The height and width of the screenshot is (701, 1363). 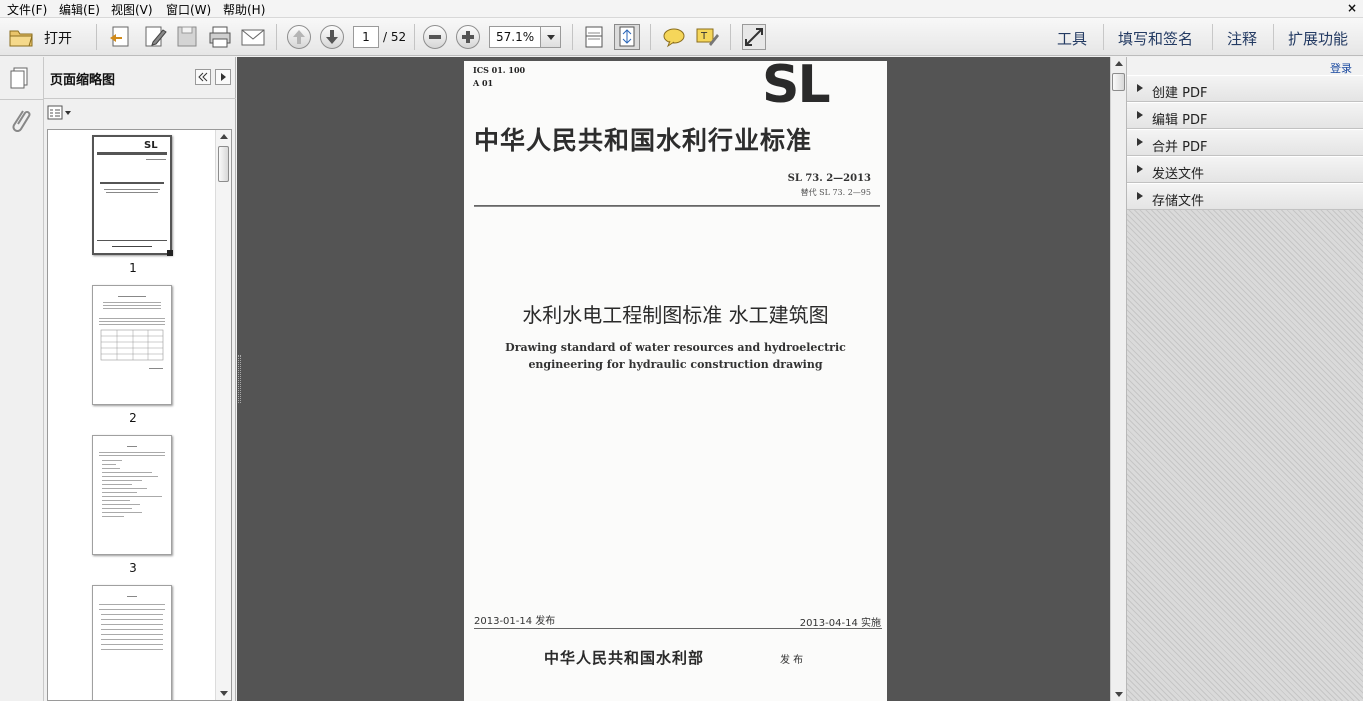 I want to click on double-chevron-left-icon, so click(x=203, y=77).